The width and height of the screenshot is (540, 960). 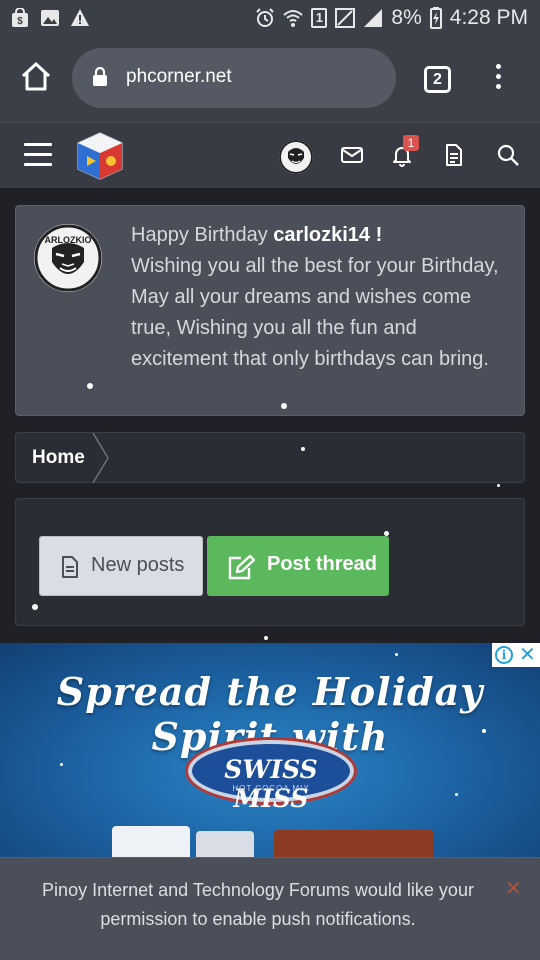 What do you see at coordinates (271, 776) in the screenshot?
I see `ad-brand-logo: SWISS MISS HOT COCOA MIX` at bounding box center [271, 776].